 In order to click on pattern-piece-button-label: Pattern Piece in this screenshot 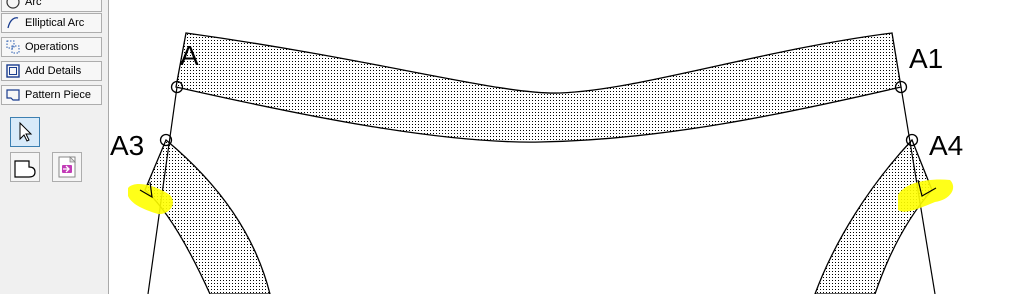, I will do `click(58, 95)`.